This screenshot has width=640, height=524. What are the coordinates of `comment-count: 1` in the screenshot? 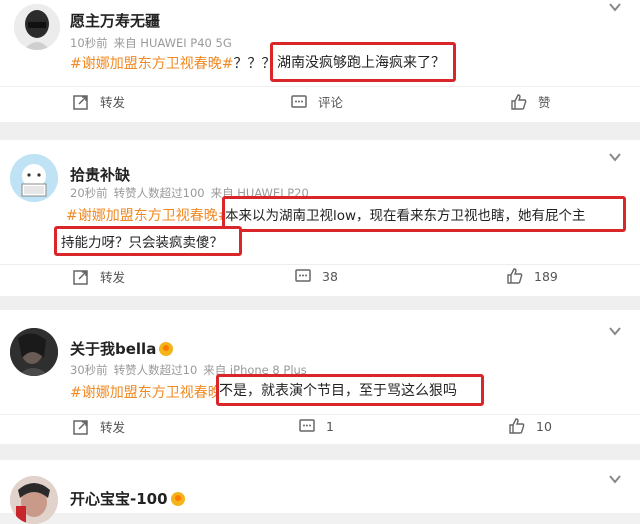 It's located at (330, 426).